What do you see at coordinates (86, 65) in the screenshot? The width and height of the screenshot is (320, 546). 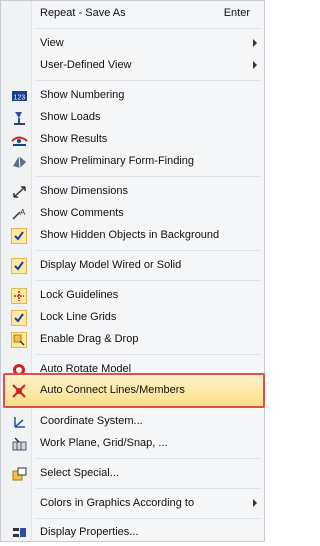 I see `menu-item-label: User-Defined View` at bounding box center [86, 65].